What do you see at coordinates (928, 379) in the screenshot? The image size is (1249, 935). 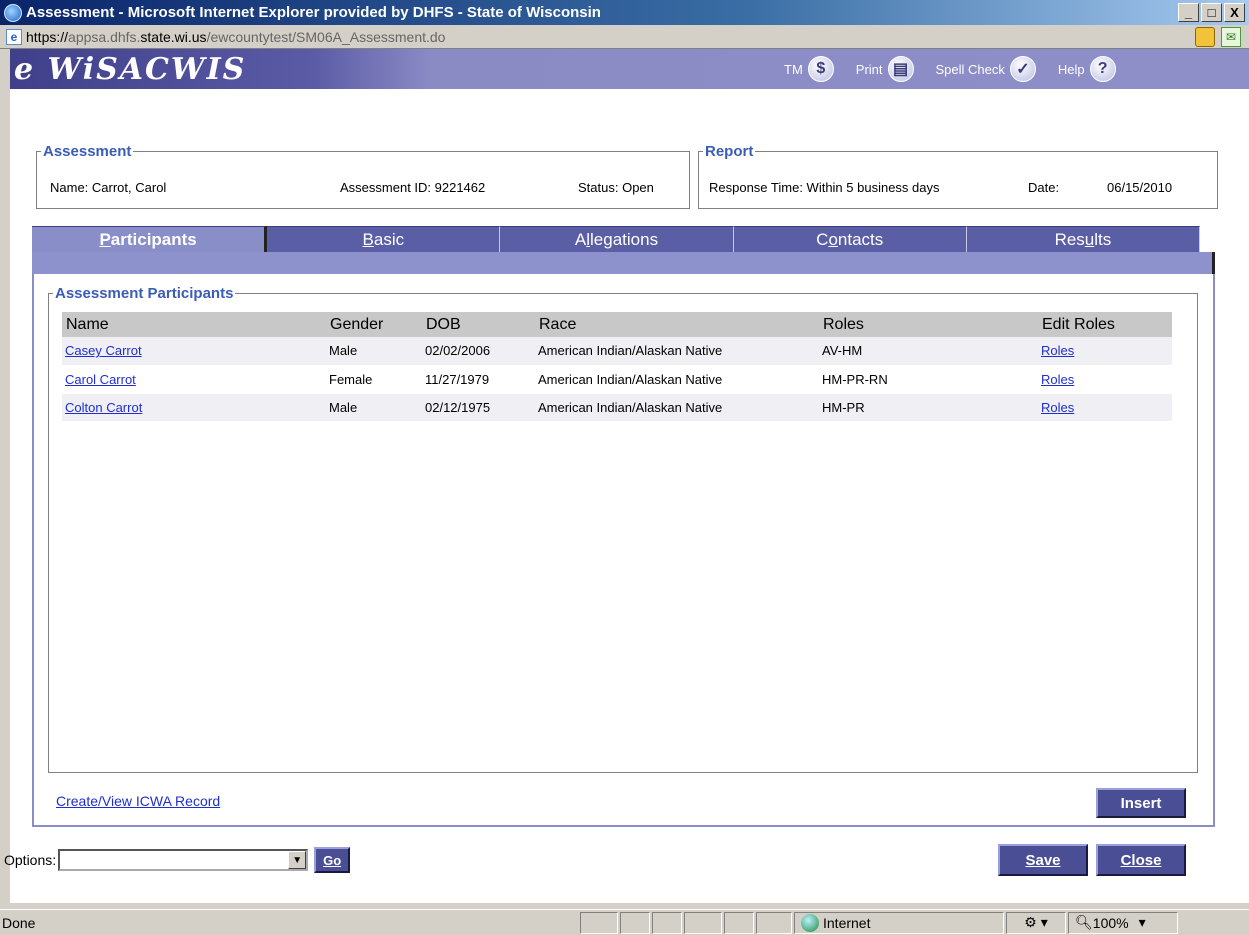 I see `cell-roles: HM-PR-RN` at bounding box center [928, 379].